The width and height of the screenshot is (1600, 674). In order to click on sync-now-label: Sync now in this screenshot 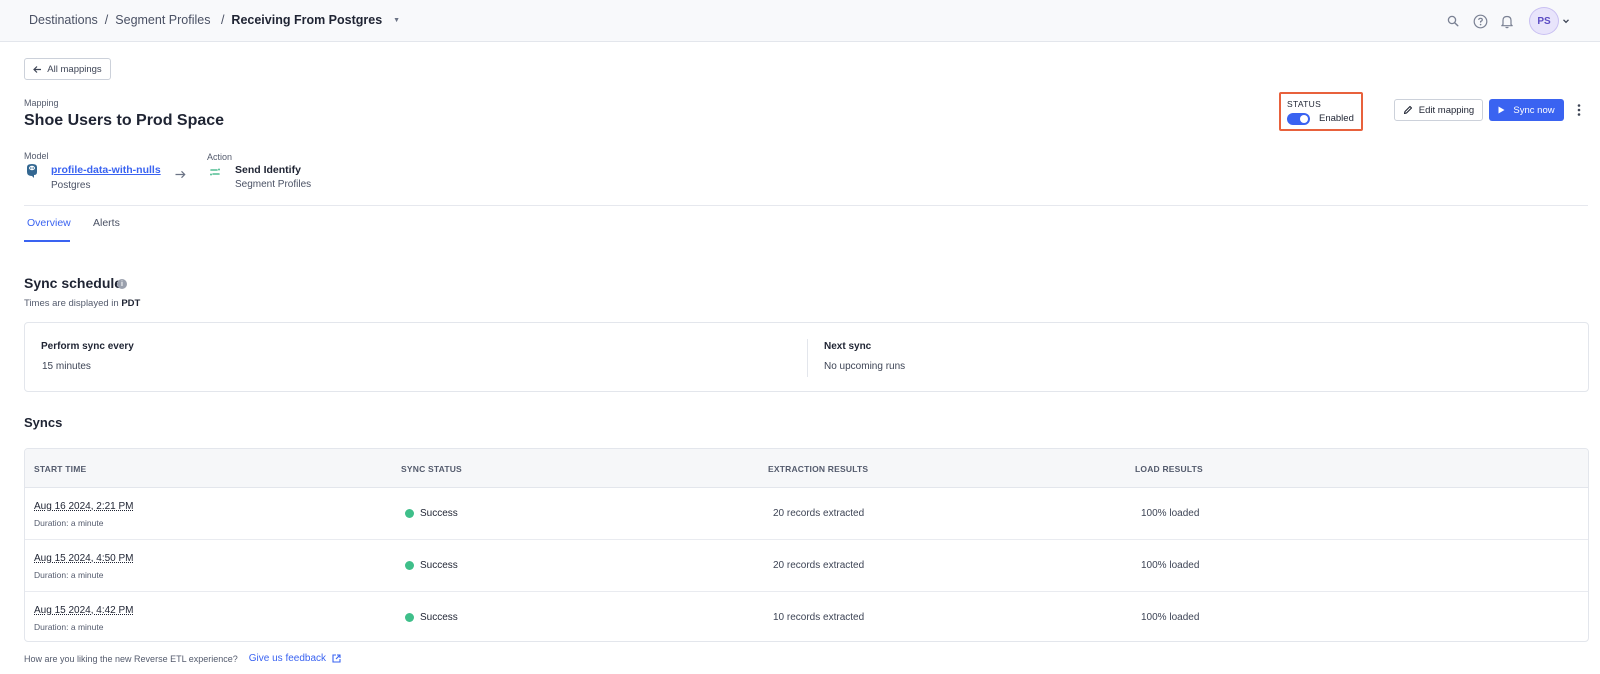, I will do `click(1534, 110)`.